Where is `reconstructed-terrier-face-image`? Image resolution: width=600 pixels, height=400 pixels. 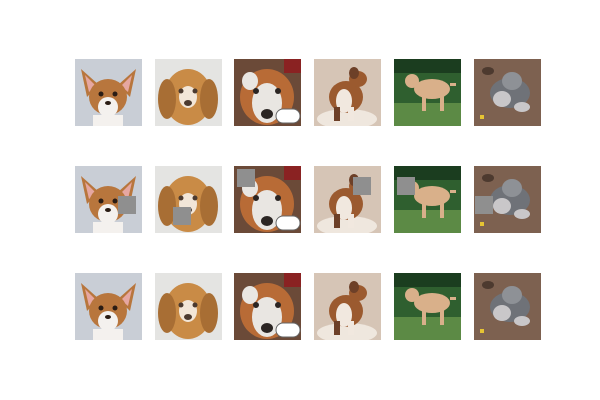
reconstructed-terrier-face-image is located at coordinates (267, 306).